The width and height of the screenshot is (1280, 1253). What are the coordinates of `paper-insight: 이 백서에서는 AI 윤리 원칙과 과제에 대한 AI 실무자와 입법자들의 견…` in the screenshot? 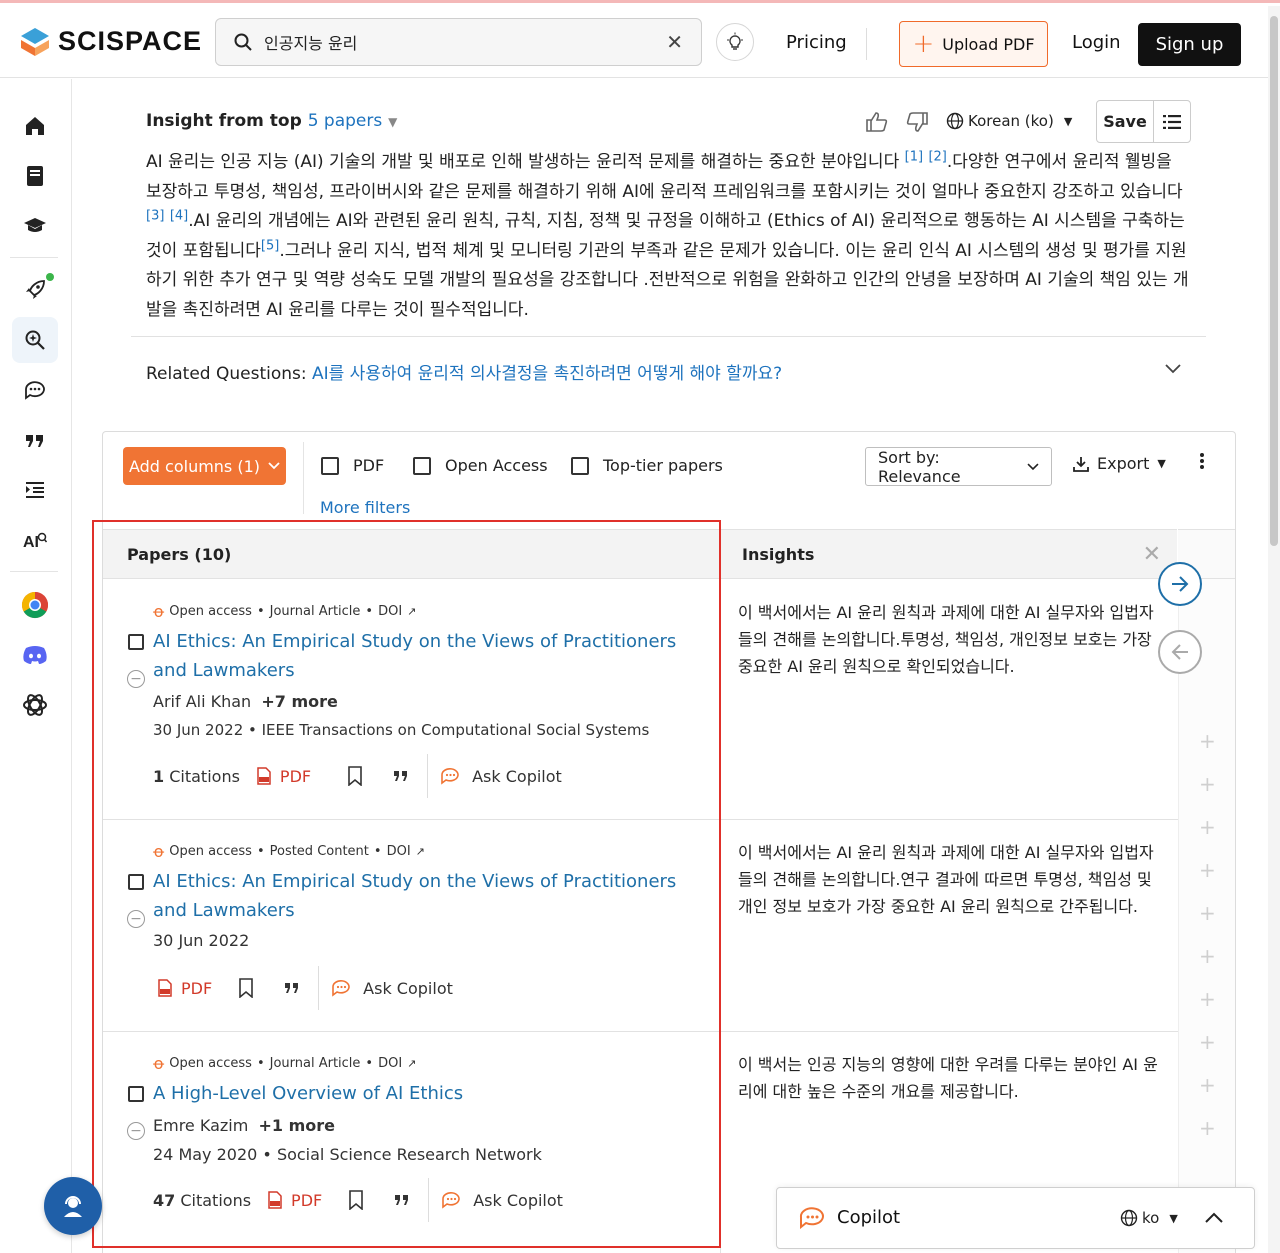 It's located at (946, 639).